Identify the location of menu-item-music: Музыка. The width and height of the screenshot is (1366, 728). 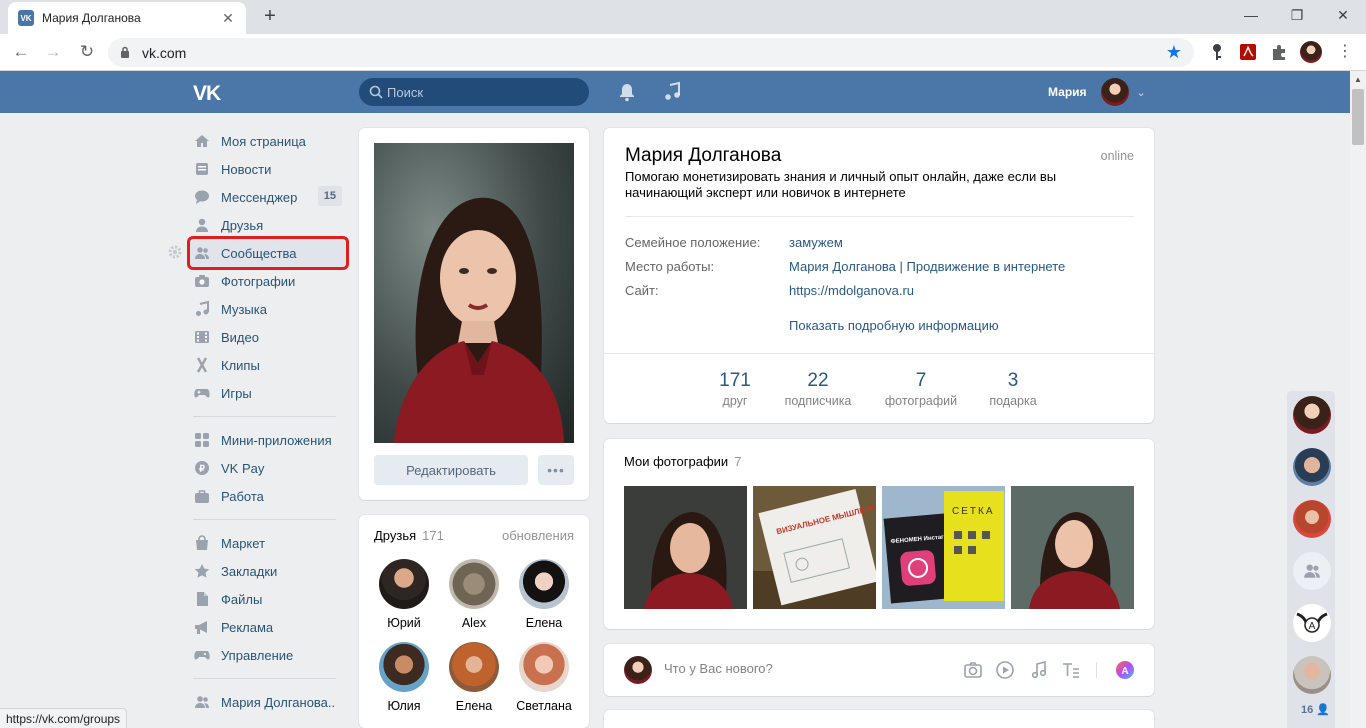
(268, 309).